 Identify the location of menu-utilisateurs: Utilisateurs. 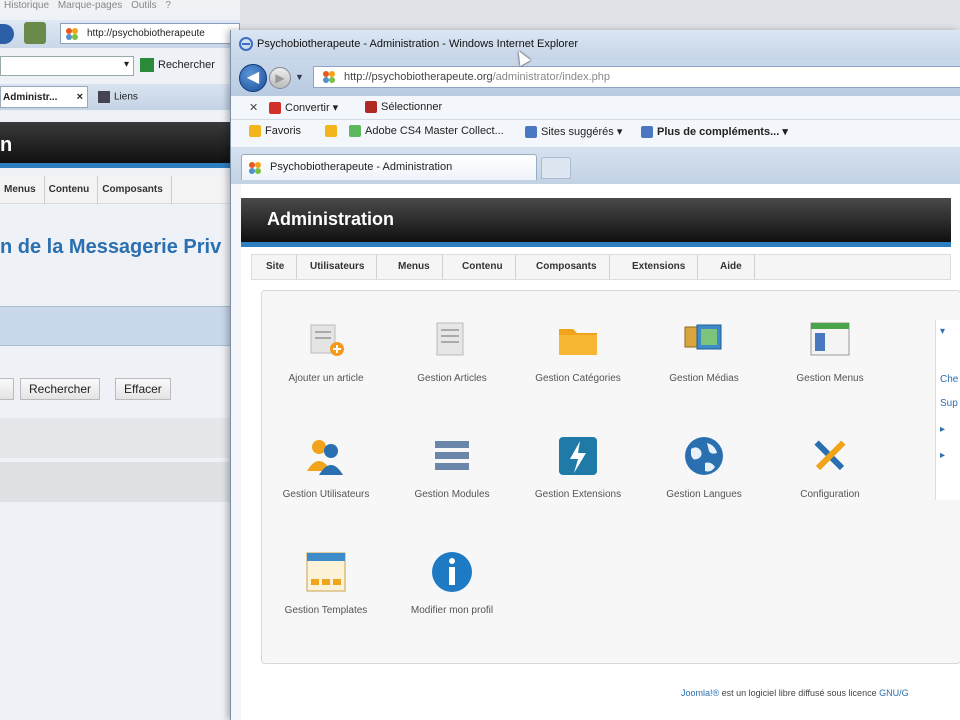
(337, 267).